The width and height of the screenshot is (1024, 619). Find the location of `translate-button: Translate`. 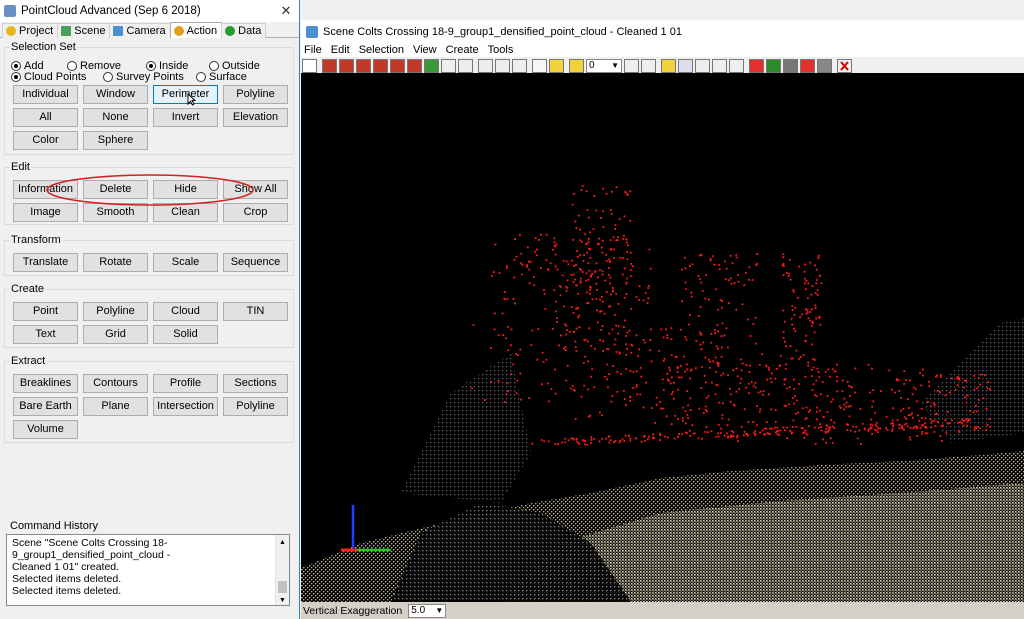

translate-button: Translate is located at coordinates (45, 262).